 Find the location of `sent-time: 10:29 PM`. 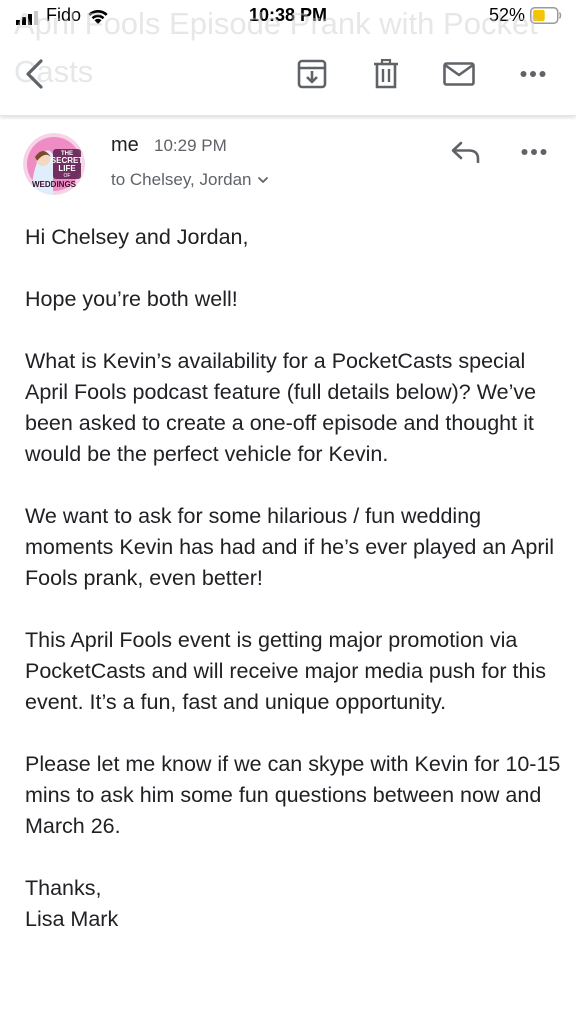

sent-time: 10:29 PM is located at coordinates (190, 145).